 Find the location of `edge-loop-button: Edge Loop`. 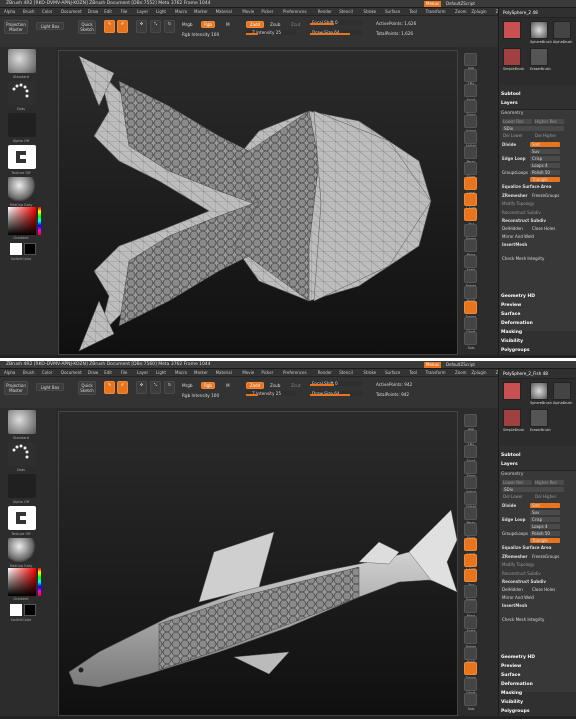

edge-loop-button: Edge Loop is located at coordinates (513, 519).